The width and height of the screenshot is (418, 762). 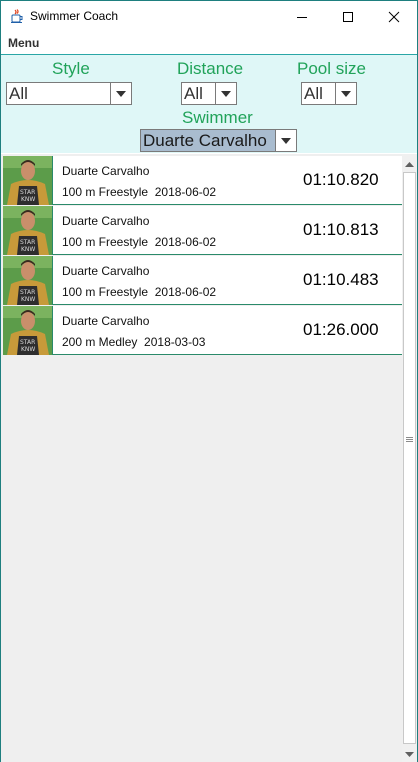 What do you see at coordinates (209, 43) in the screenshot?
I see `menu-bar: Menu` at bounding box center [209, 43].